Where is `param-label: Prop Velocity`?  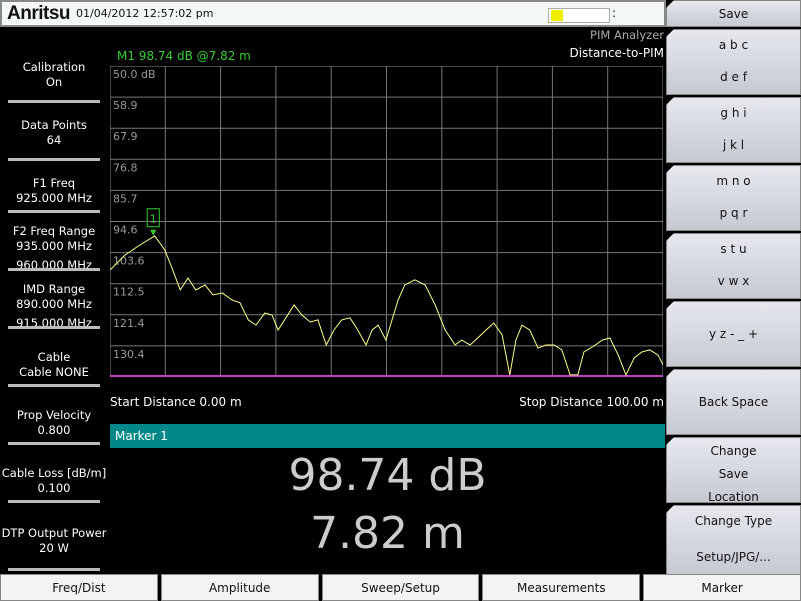 param-label: Prop Velocity is located at coordinates (54, 415).